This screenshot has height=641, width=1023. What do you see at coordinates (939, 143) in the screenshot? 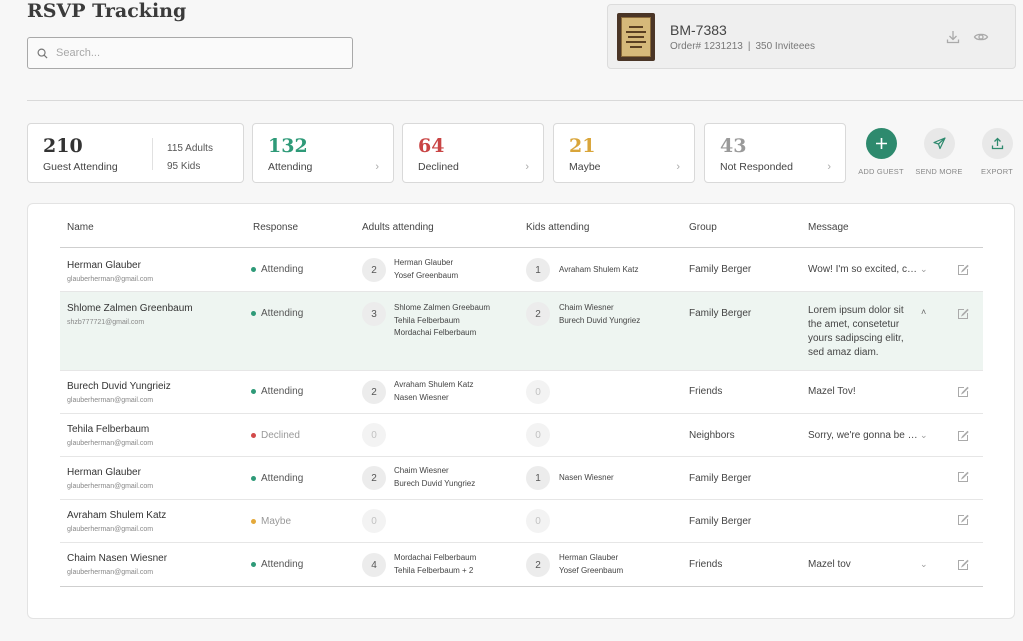
I see `send-icon` at bounding box center [939, 143].